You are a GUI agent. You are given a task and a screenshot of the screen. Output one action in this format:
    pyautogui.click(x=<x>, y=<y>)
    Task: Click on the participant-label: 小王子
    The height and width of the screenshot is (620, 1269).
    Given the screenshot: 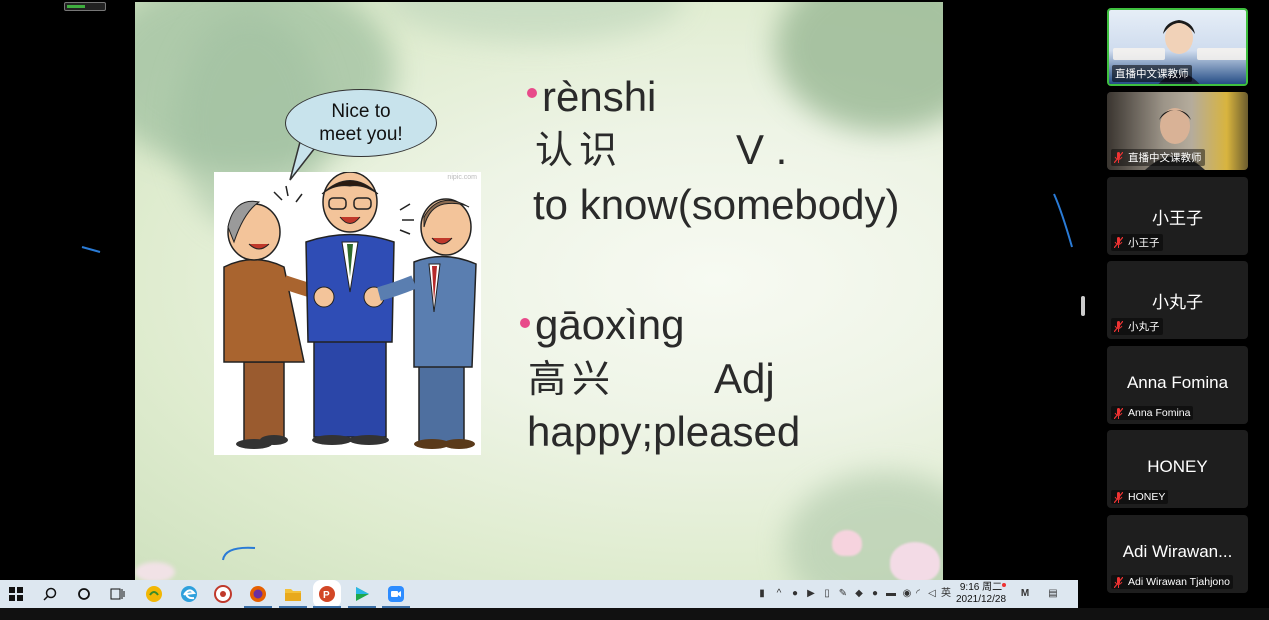 What is the action you would take?
    pyautogui.click(x=1137, y=242)
    